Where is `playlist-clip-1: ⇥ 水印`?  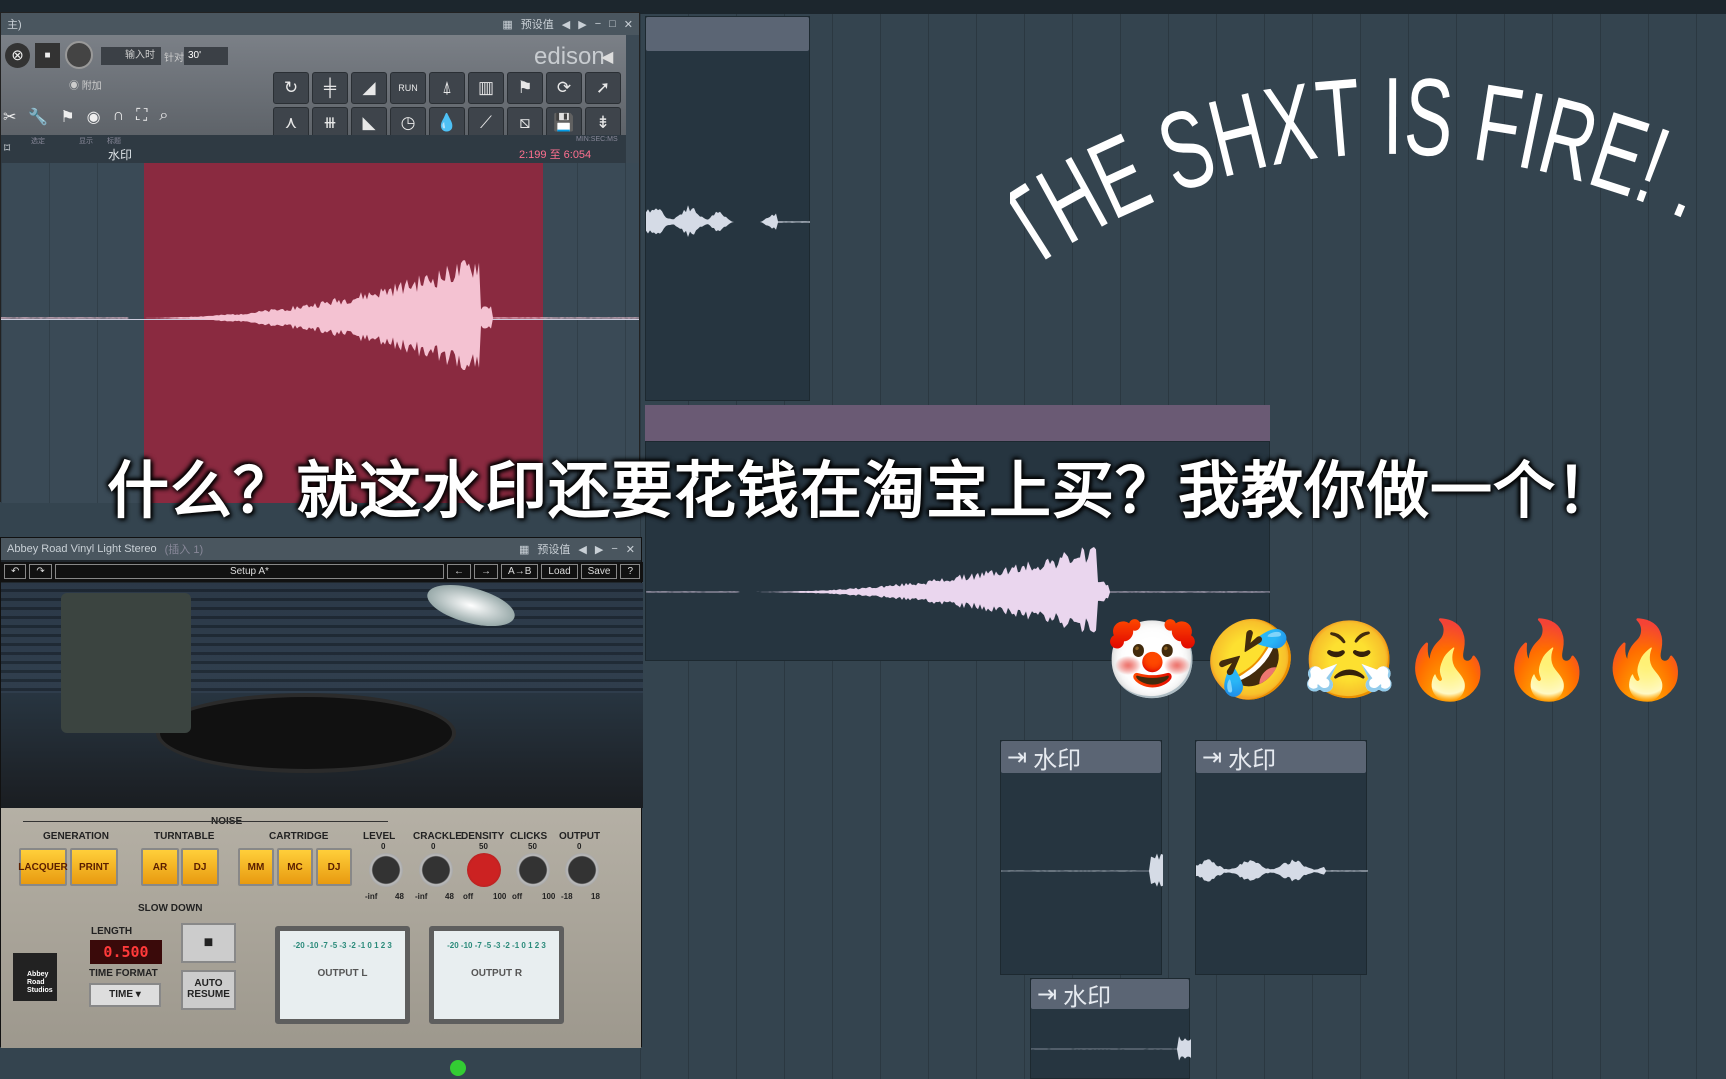
playlist-clip-1: ⇥ 水印 is located at coordinates (1081, 857).